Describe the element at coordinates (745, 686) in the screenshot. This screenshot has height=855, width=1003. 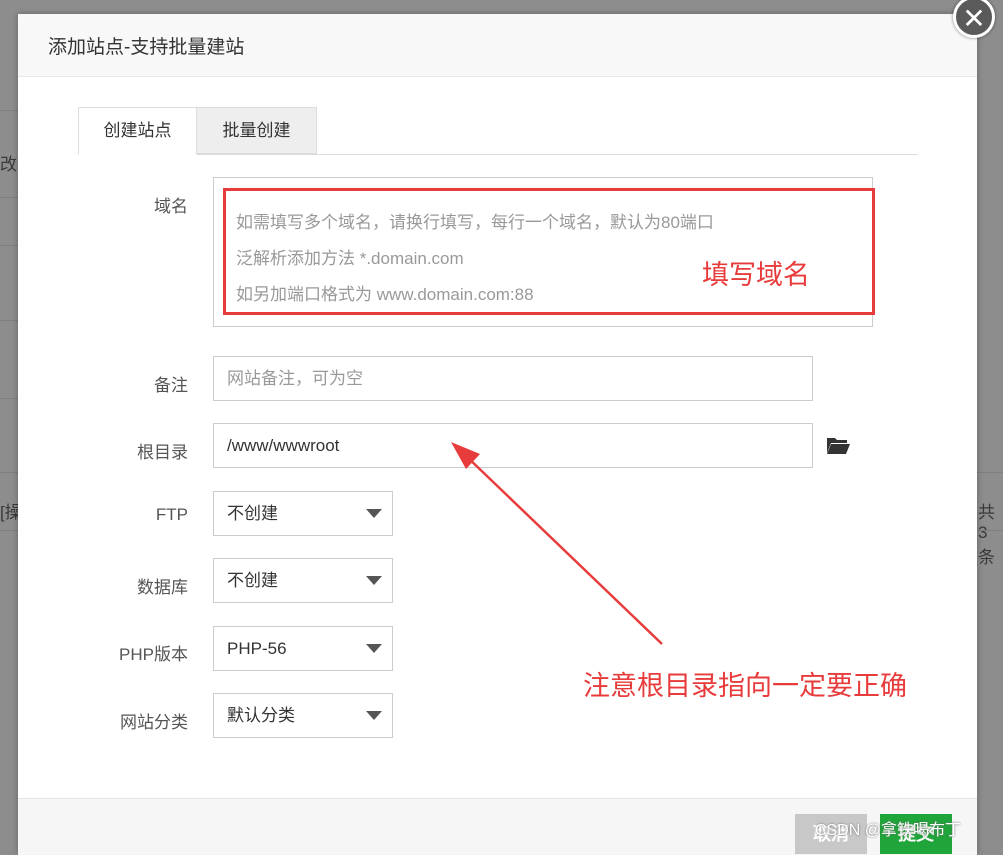
I see `root-dir-annotation: 注意根目录指向一定要正确` at that location.